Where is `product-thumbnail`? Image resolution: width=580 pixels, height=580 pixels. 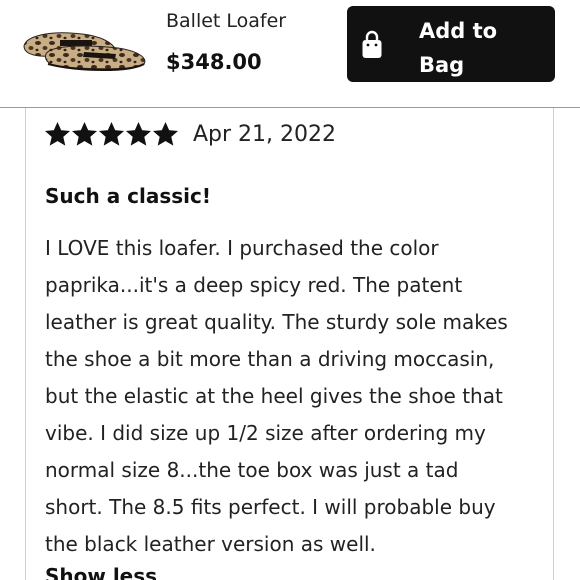
product-thumbnail is located at coordinates (85, 46).